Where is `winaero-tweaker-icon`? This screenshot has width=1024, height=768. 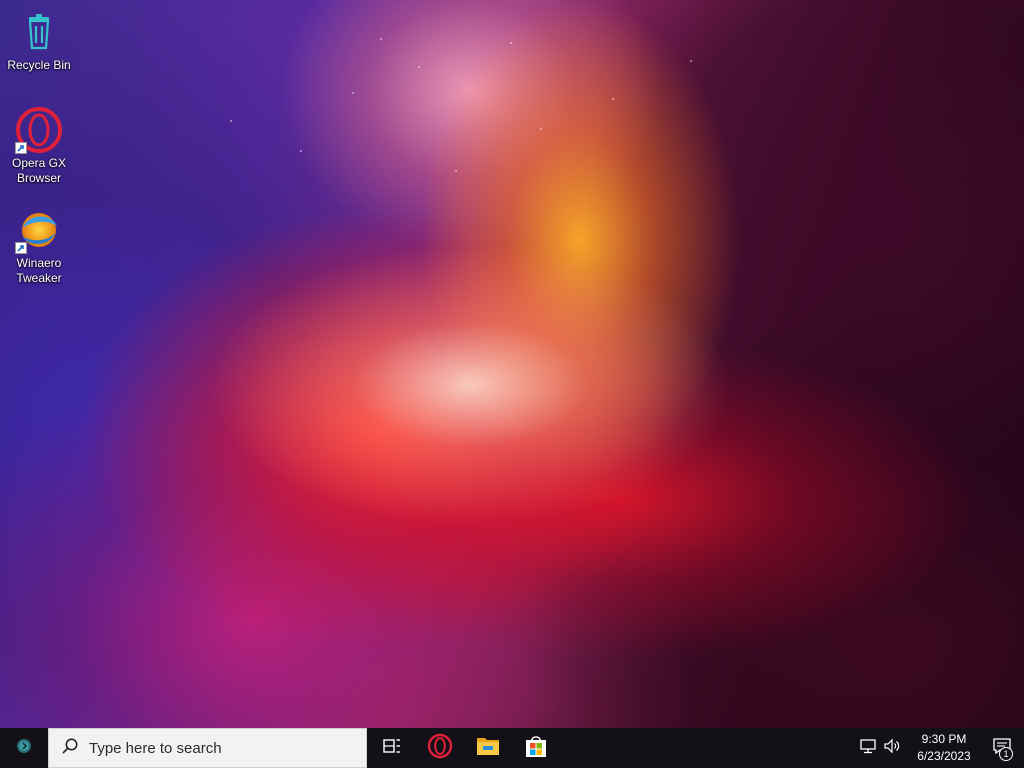 winaero-tweaker-icon is located at coordinates (39, 230).